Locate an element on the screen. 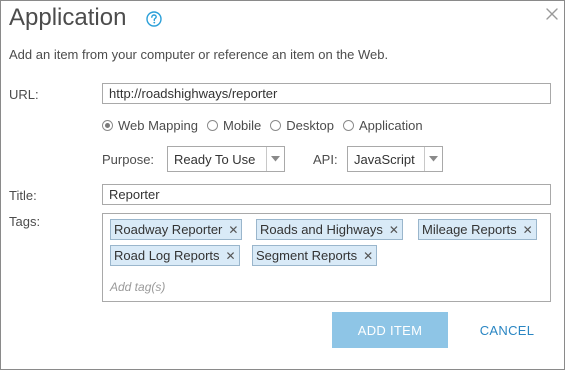 The width and height of the screenshot is (565, 370). api-label: API: is located at coordinates (325, 159).